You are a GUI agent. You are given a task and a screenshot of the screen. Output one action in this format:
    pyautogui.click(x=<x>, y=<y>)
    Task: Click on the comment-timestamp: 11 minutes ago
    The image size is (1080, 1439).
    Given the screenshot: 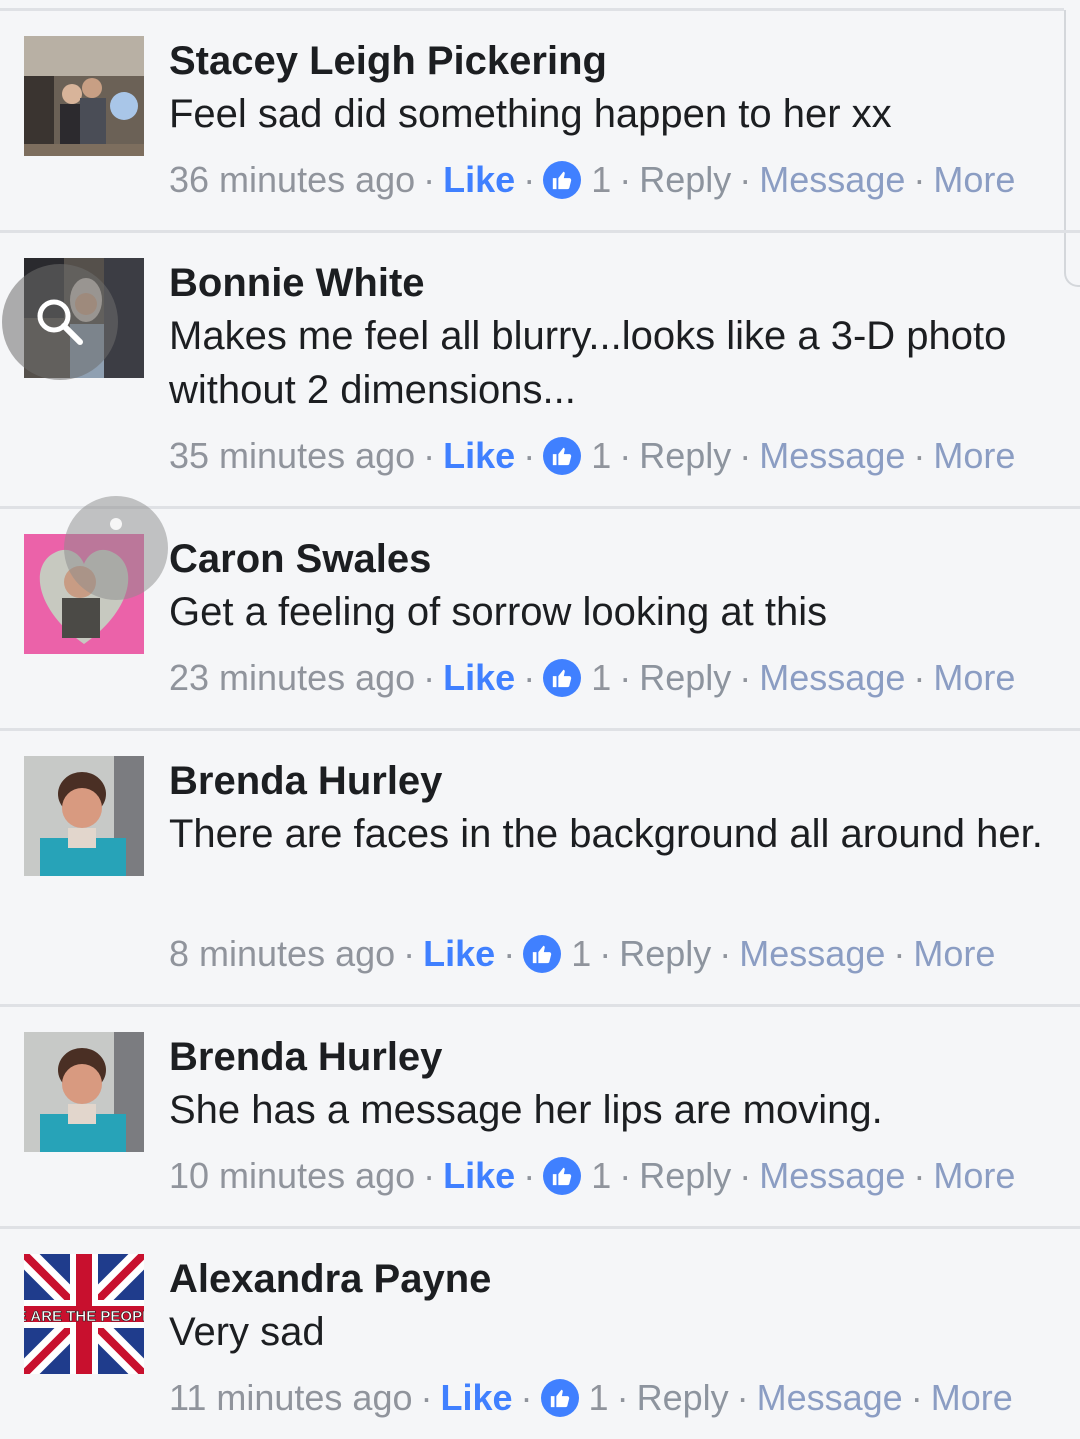 What is the action you would take?
    pyautogui.click(x=291, y=1398)
    